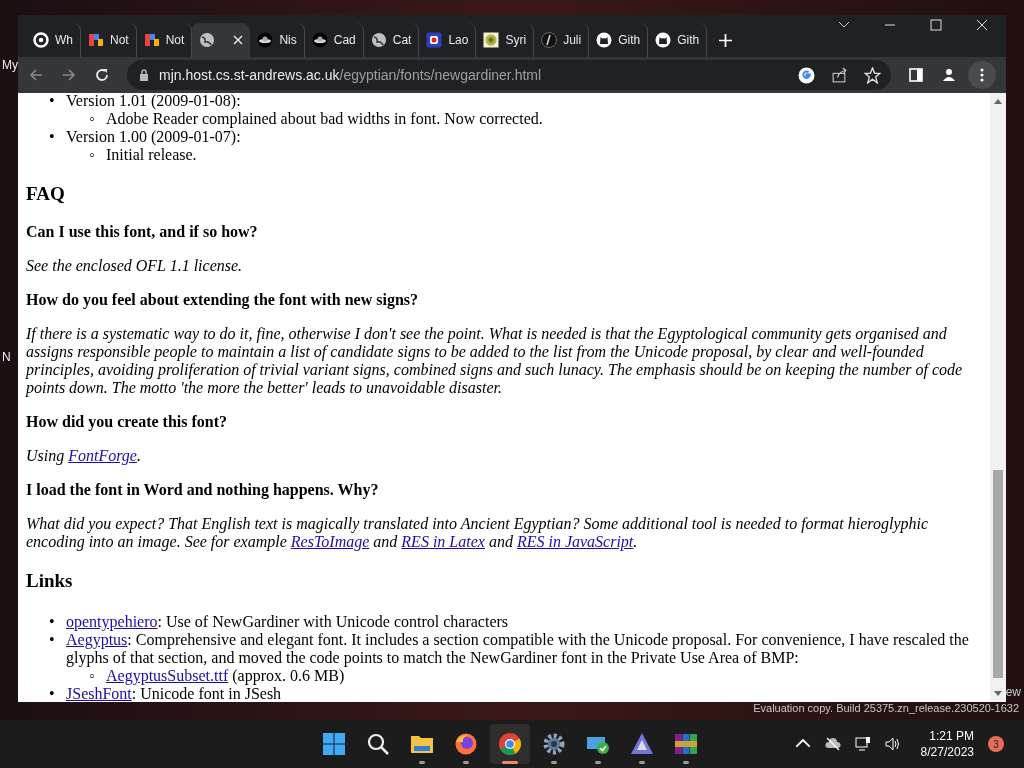 The height and width of the screenshot is (768, 1024). Describe the element at coordinates (998, 694) in the screenshot. I see `scroll-down-icon` at that location.